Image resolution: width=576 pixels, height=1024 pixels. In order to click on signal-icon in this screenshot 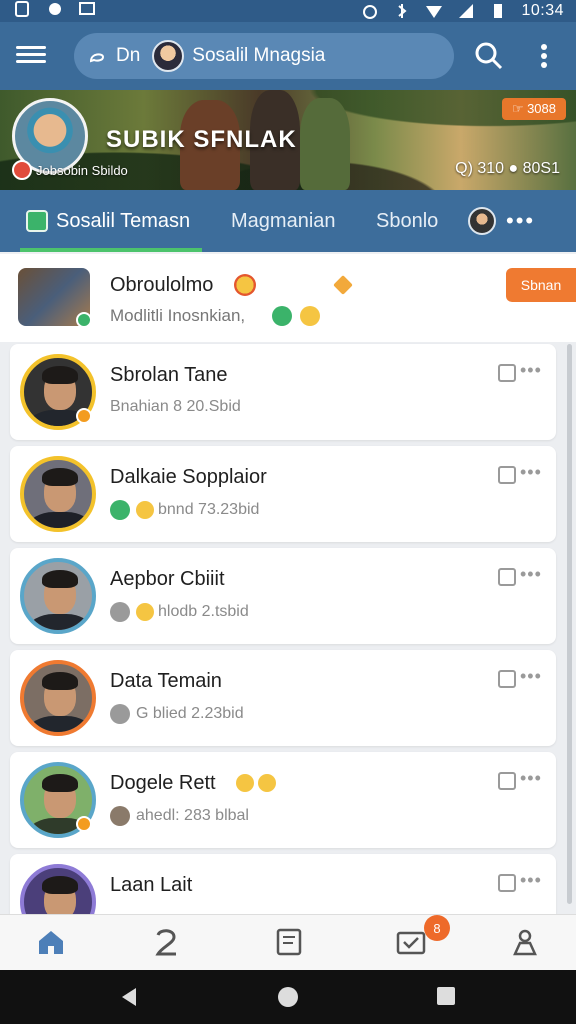, I will do `click(466, 11)`.